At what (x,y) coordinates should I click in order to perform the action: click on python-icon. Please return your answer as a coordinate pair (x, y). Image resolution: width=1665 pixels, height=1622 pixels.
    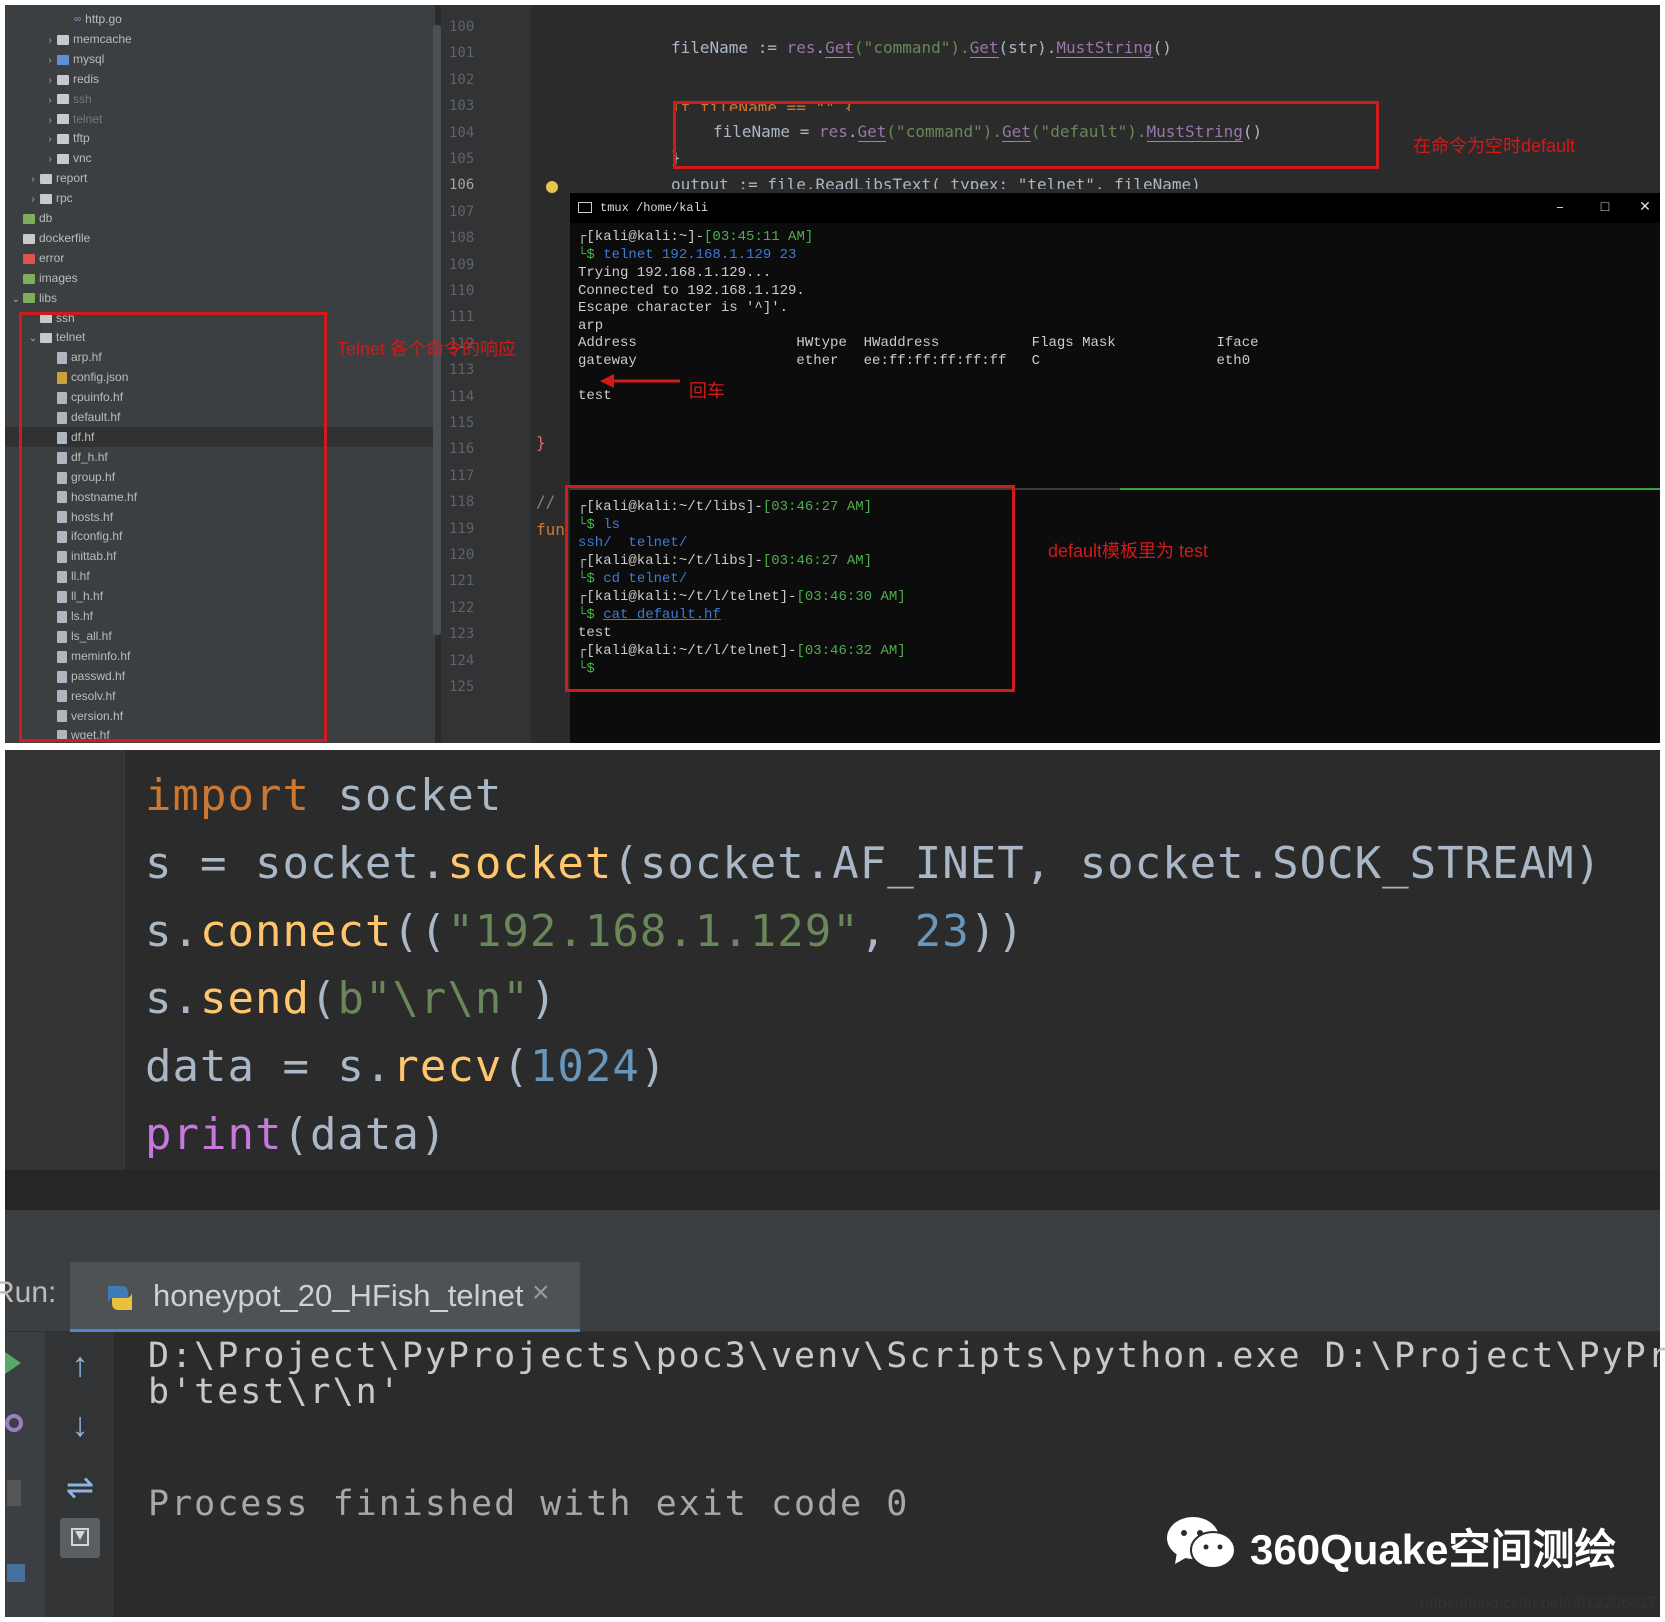
    Looking at the image, I should click on (120, 1298).